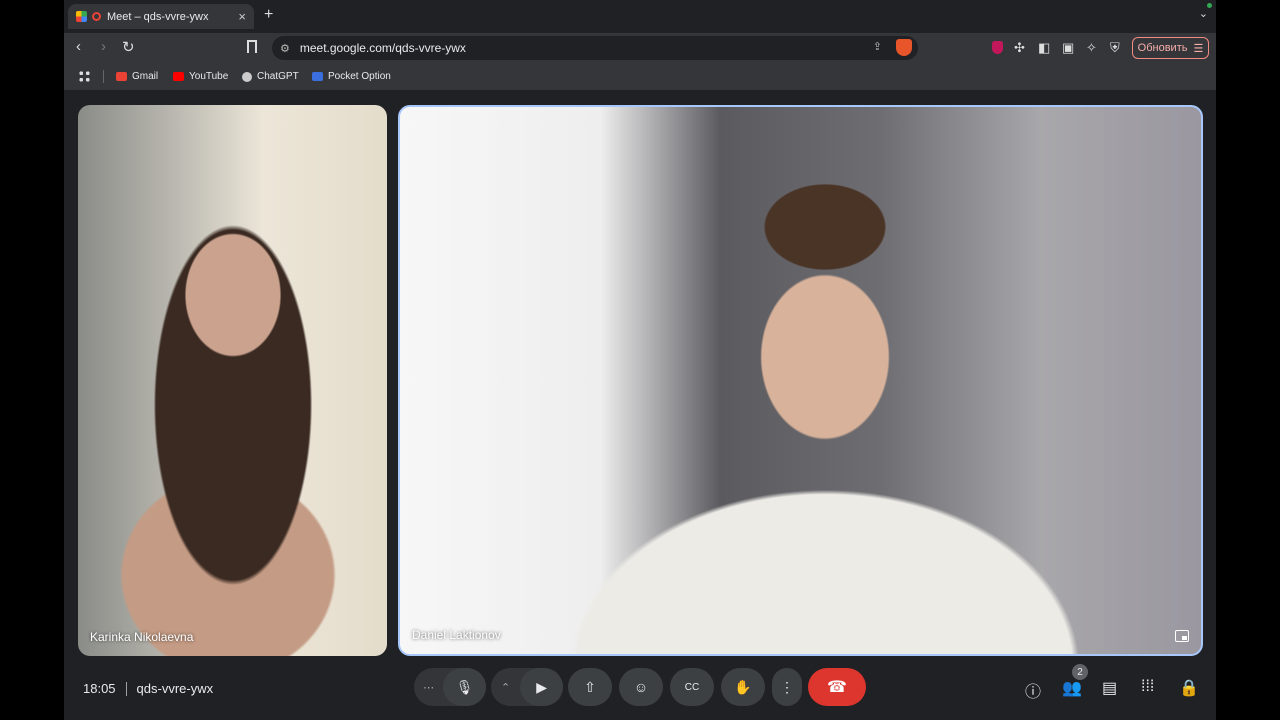 The image size is (1280, 720). I want to click on chat-icon: ▤, so click(1109, 688).